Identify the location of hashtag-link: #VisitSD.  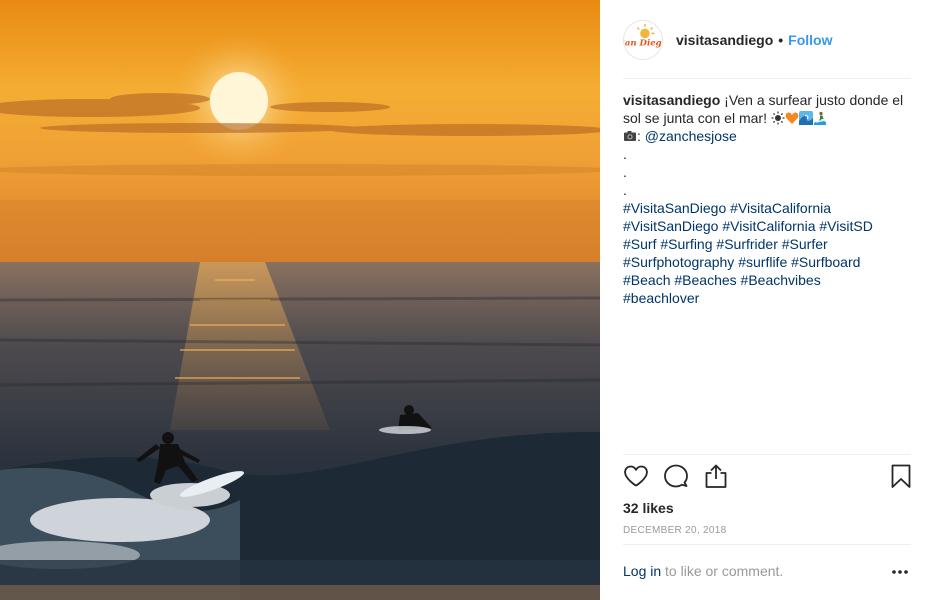
(845, 226).